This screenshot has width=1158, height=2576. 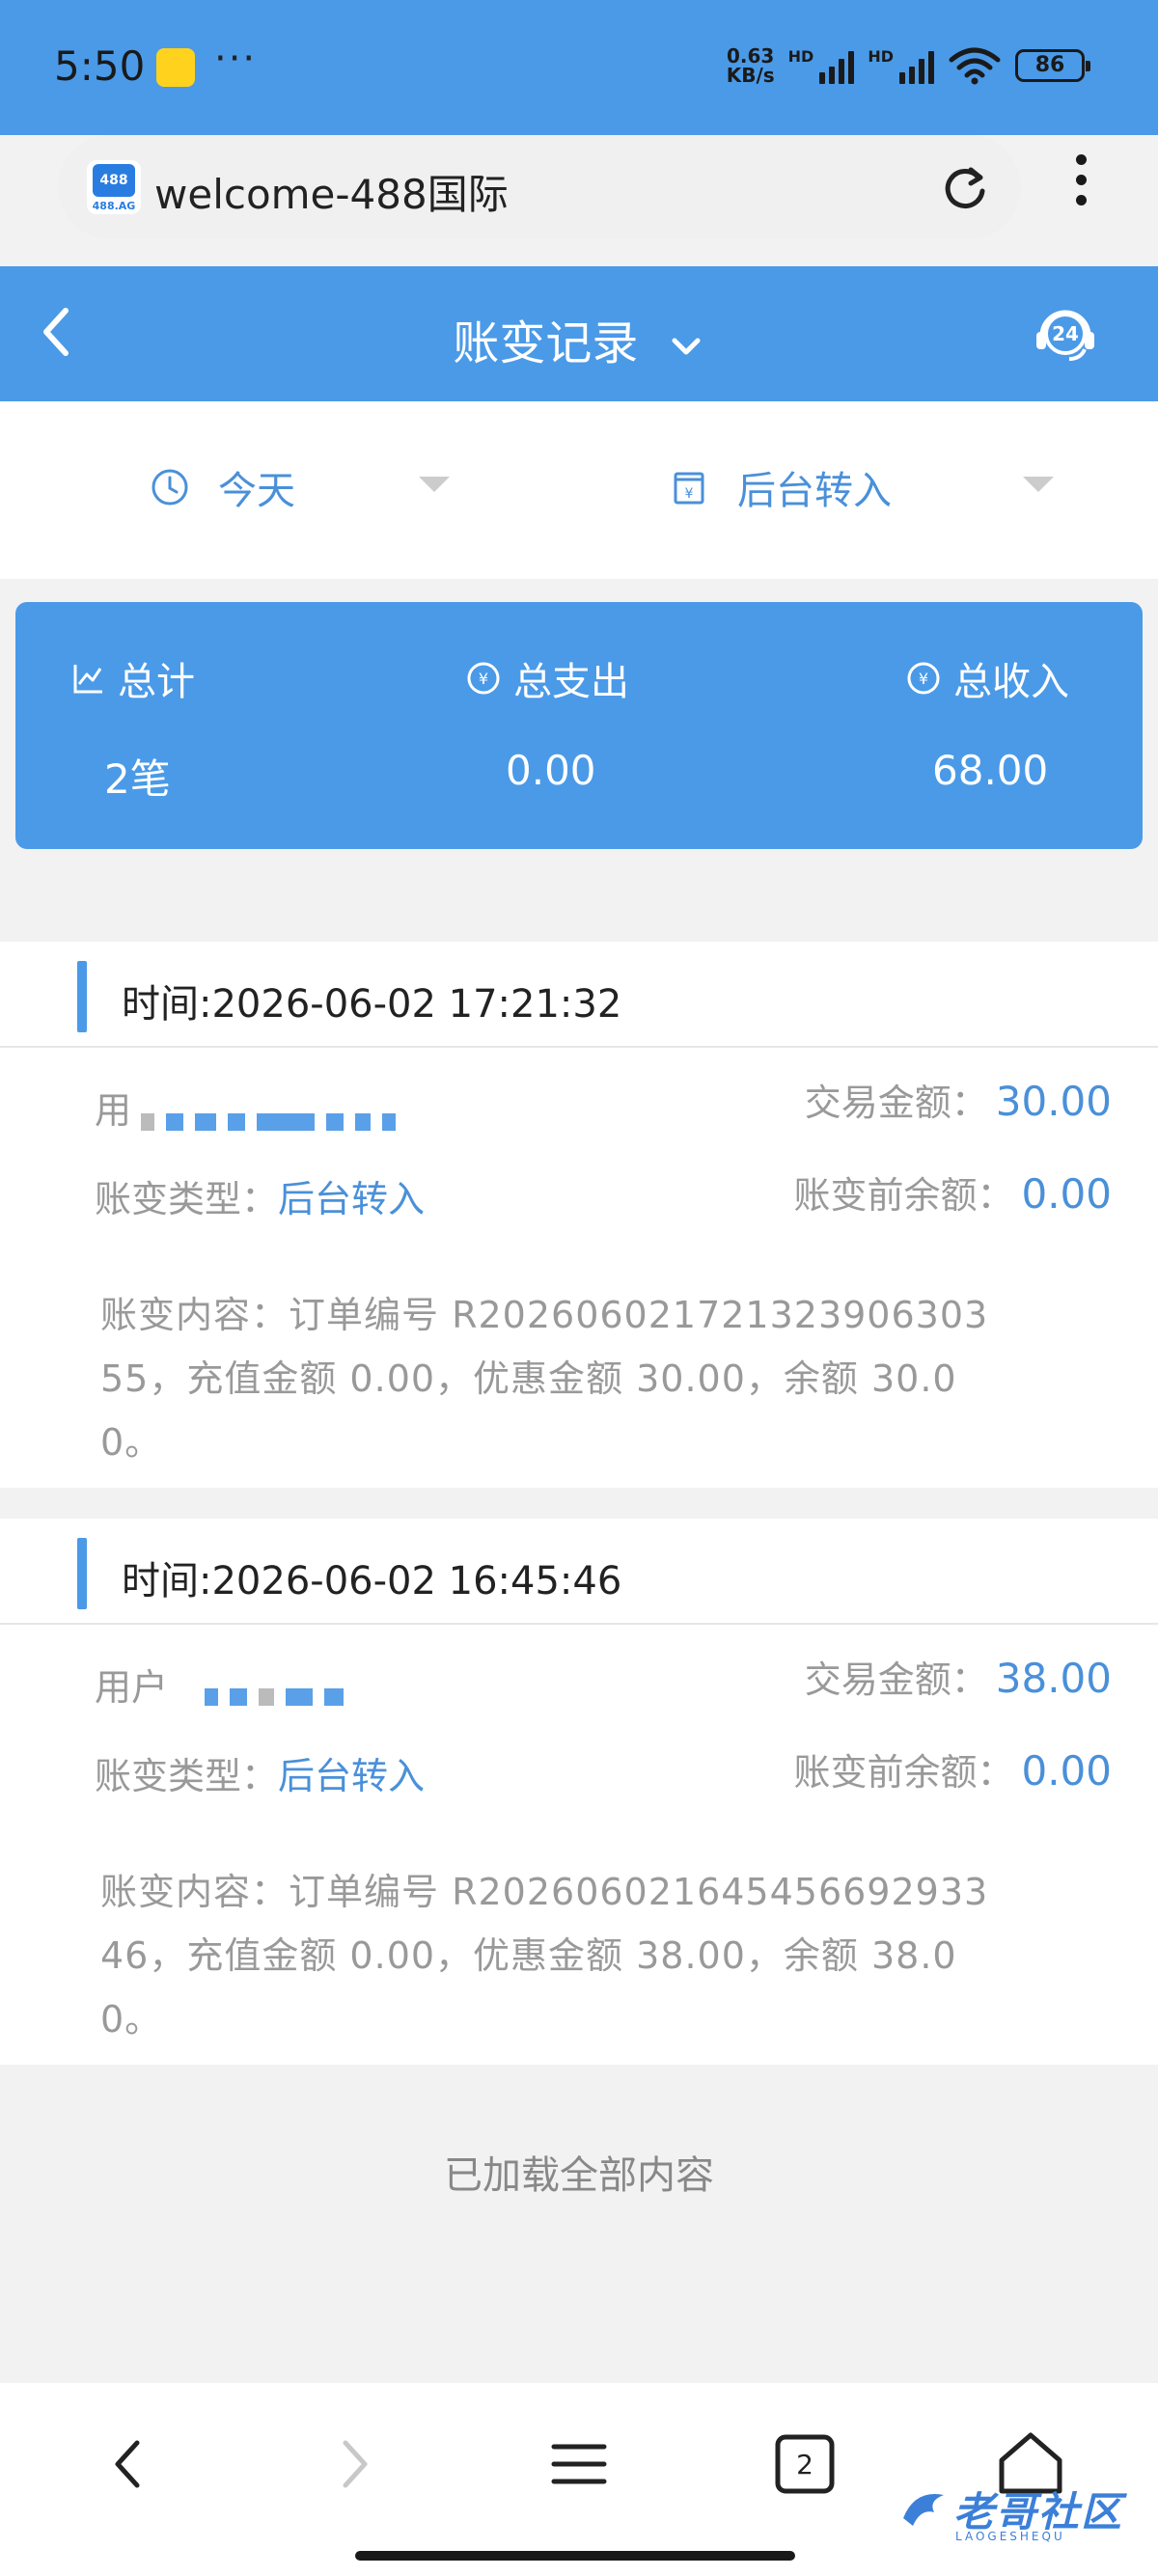 I want to click on nav-forward-icon, so click(x=353, y=2464).